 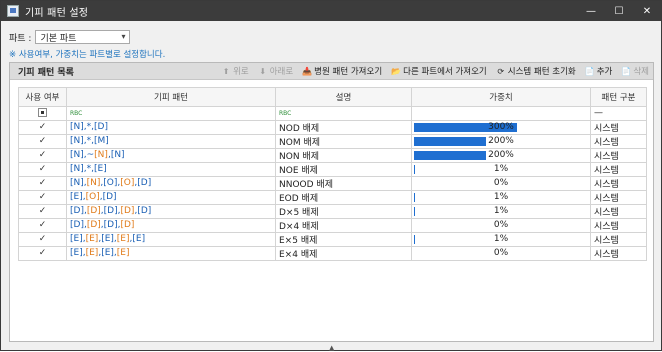 What do you see at coordinates (343, 239) in the screenshot?
I see `description-cell: E×5 배제` at bounding box center [343, 239].